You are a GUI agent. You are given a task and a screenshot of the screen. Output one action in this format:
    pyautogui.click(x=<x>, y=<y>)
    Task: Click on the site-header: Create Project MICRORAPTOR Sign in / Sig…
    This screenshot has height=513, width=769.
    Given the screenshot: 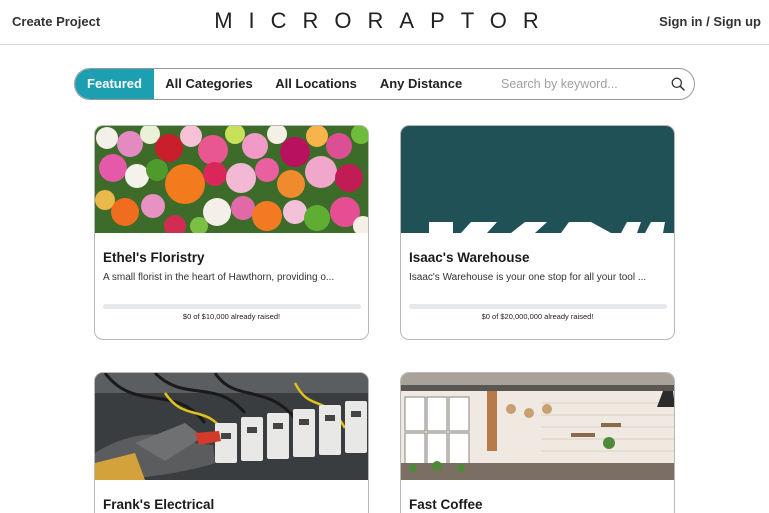 What is the action you would take?
    pyautogui.click(x=384, y=22)
    